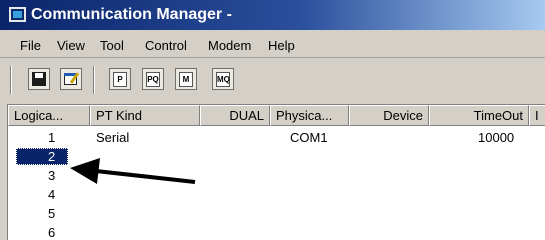 The image size is (545, 240). I want to click on cell-physical: COM1, so click(309, 137).